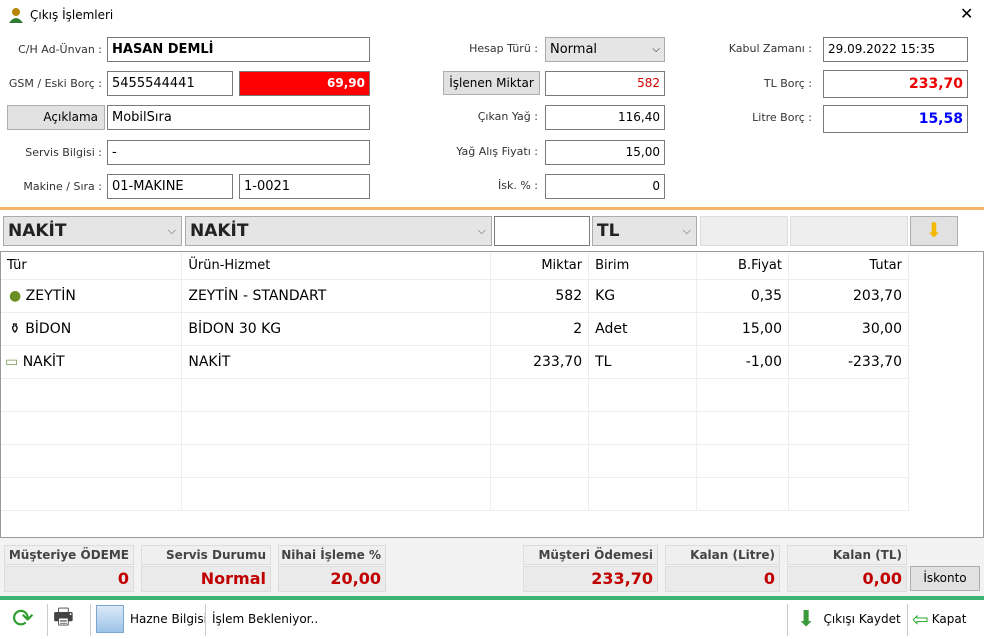  I want to click on islenen-input: 582, so click(605, 83).